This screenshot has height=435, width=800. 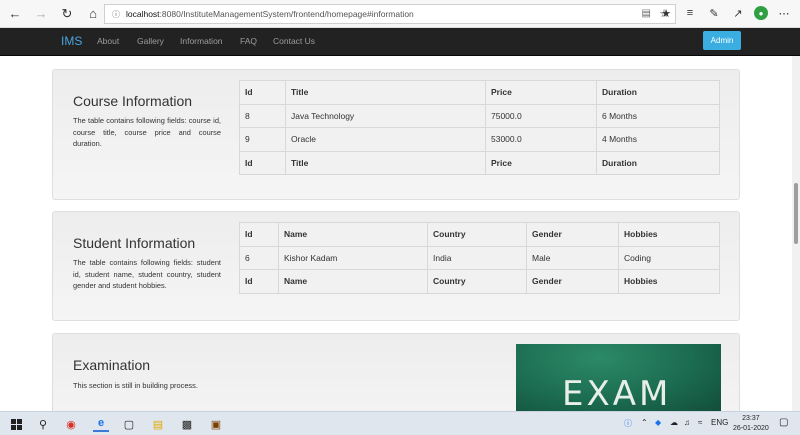 What do you see at coordinates (714, 13) in the screenshot?
I see `pen-icon: ✎` at bounding box center [714, 13].